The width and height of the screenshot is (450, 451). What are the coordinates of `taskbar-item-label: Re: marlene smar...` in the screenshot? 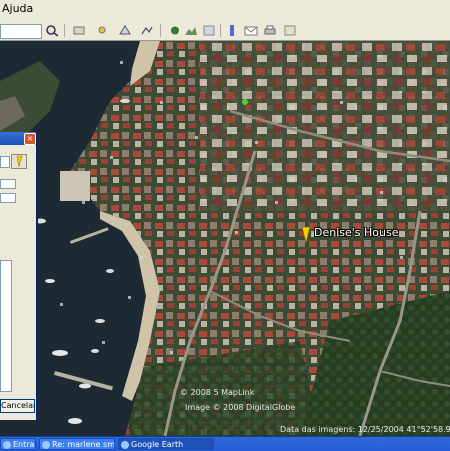 It's located at (83, 444).